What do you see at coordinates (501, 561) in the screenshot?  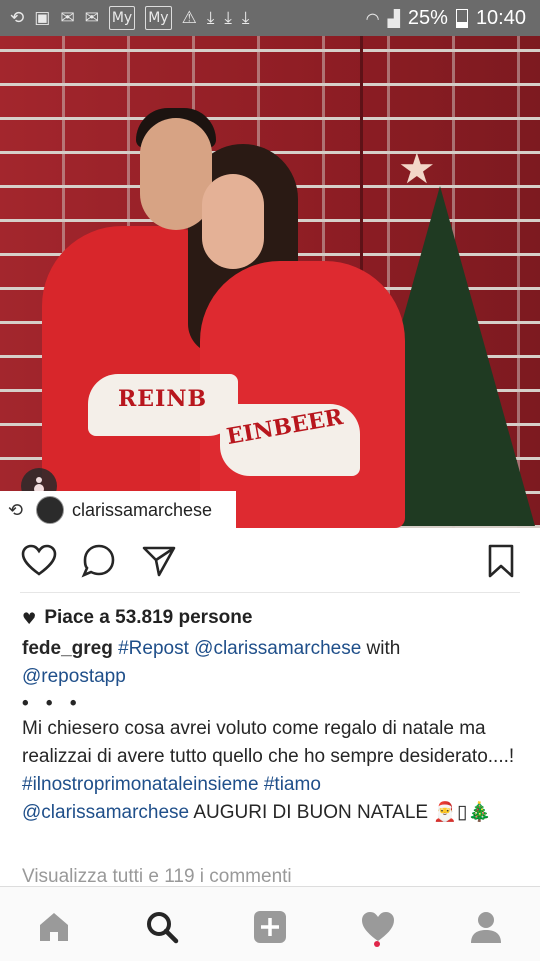 I see `bookmark-icon` at bounding box center [501, 561].